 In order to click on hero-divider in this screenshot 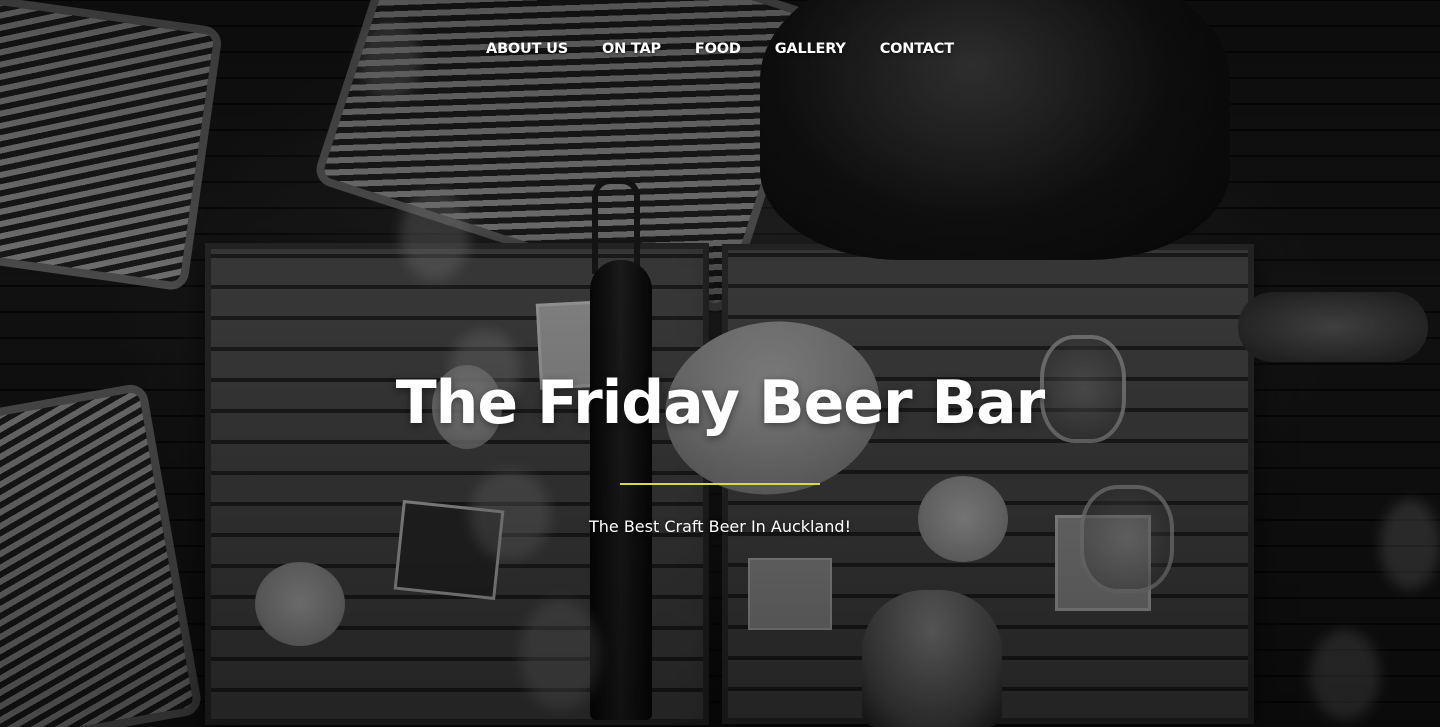, I will do `click(720, 484)`.